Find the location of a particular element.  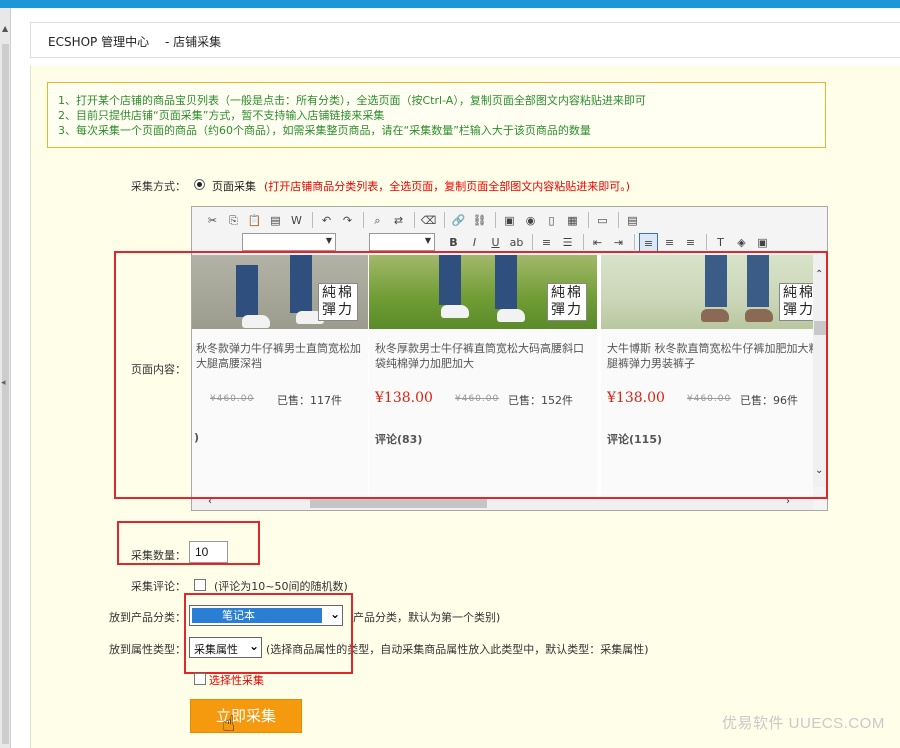

comment-label: 采集评论： is located at coordinates (158, 586).